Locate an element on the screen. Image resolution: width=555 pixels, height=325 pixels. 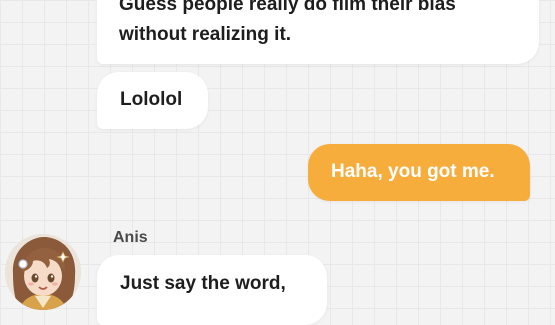
anis-avatar-icon is located at coordinates (43, 272).